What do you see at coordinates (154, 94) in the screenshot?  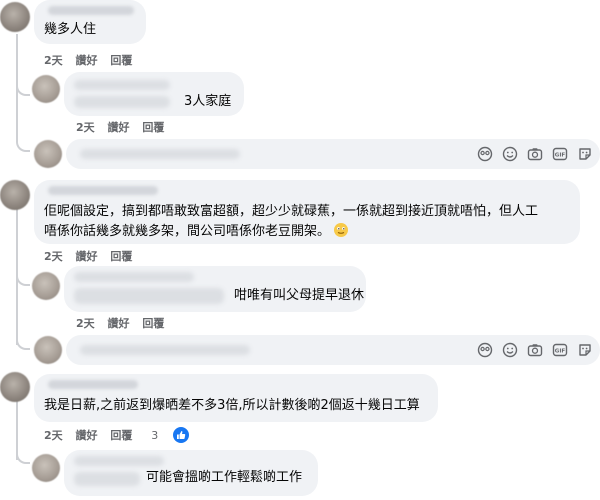 I see `reply-bubble: 3人家庭` at bounding box center [154, 94].